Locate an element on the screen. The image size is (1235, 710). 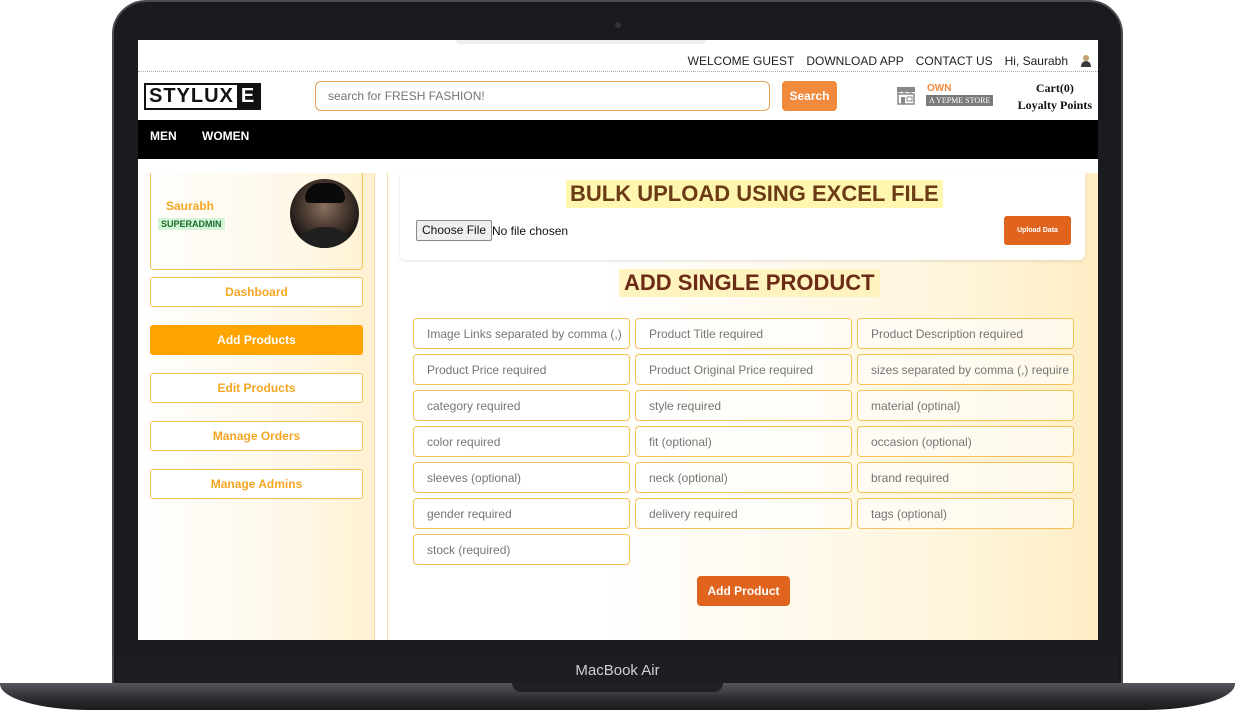
cart-area: Cart(0) Loyalty Points is located at coordinates (1055, 97).